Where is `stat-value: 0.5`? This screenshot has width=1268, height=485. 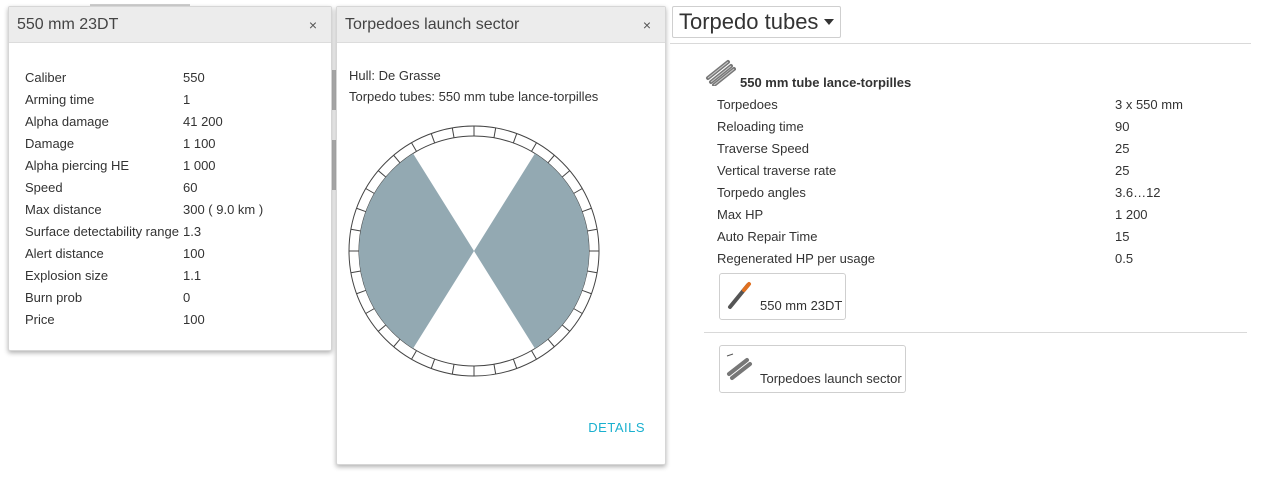 stat-value: 0.5 is located at coordinates (1124, 258).